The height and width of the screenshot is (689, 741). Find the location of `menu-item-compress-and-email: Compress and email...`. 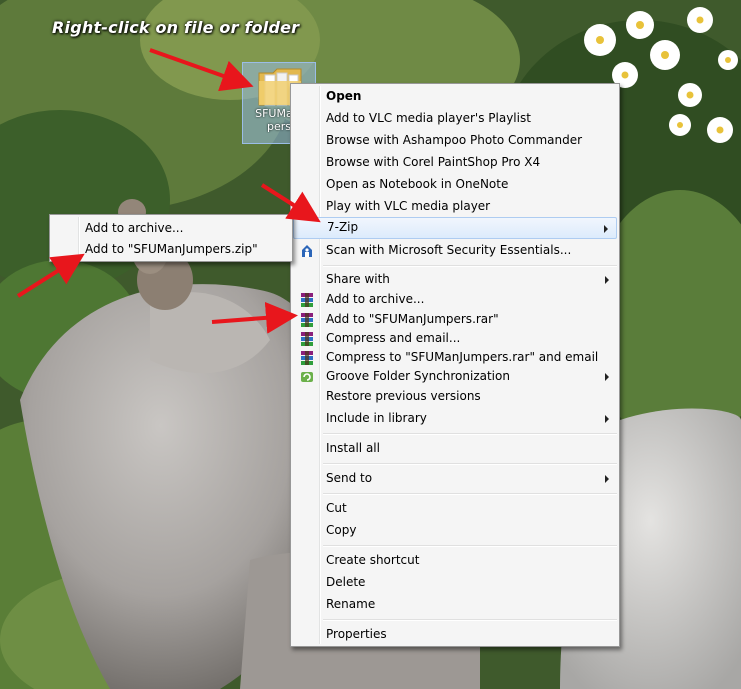

menu-item-compress-and-email: Compress and email... is located at coordinates (455, 338).